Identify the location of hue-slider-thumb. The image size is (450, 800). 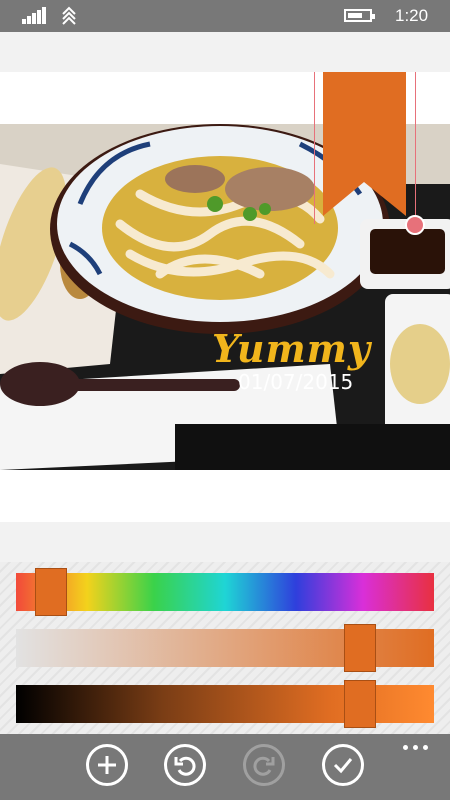
(51, 592).